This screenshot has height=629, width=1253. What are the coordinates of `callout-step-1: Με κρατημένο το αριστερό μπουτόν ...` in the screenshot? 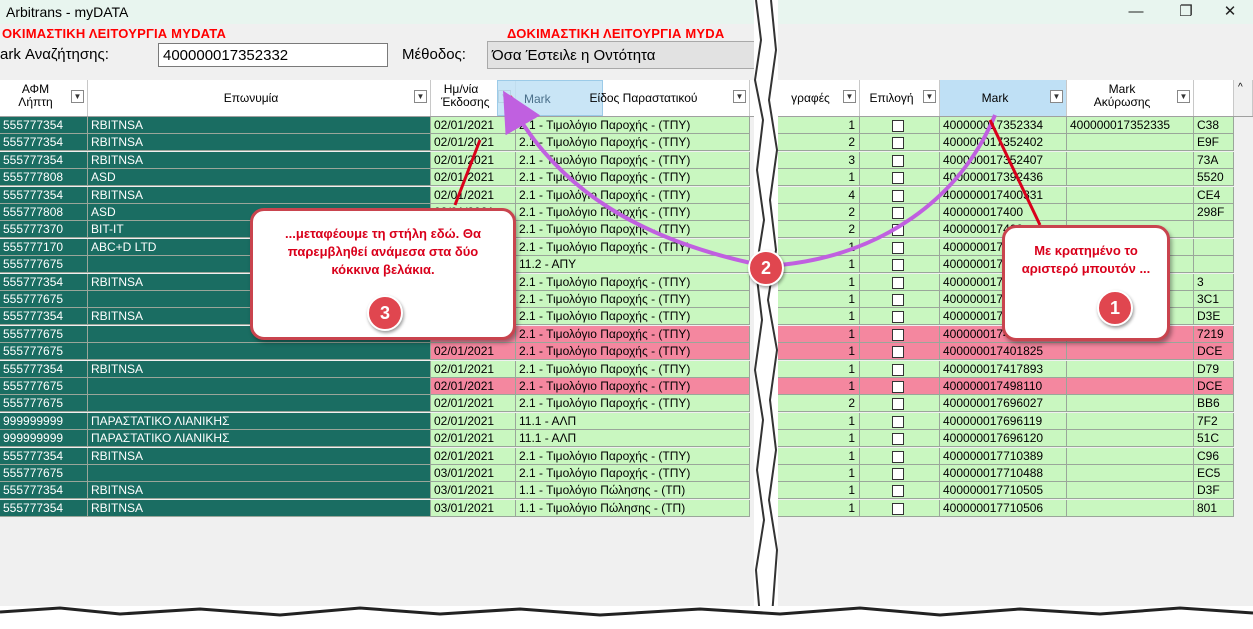 It's located at (1086, 283).